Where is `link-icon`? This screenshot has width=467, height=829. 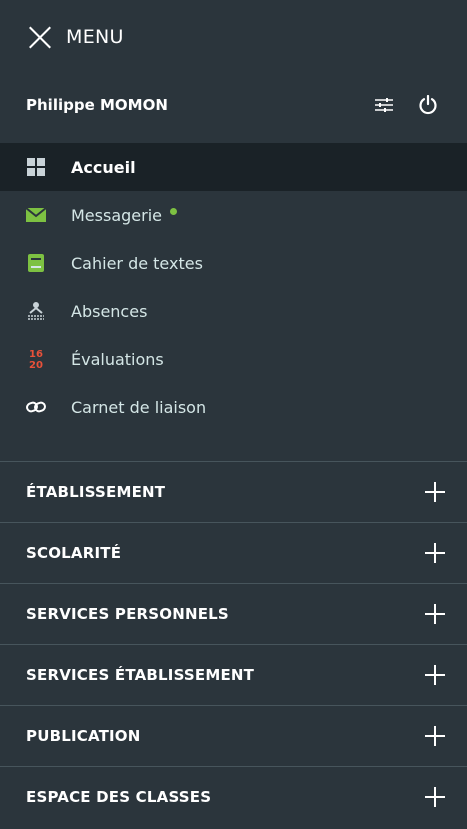
link-icon is located at coordinates (36, 407).